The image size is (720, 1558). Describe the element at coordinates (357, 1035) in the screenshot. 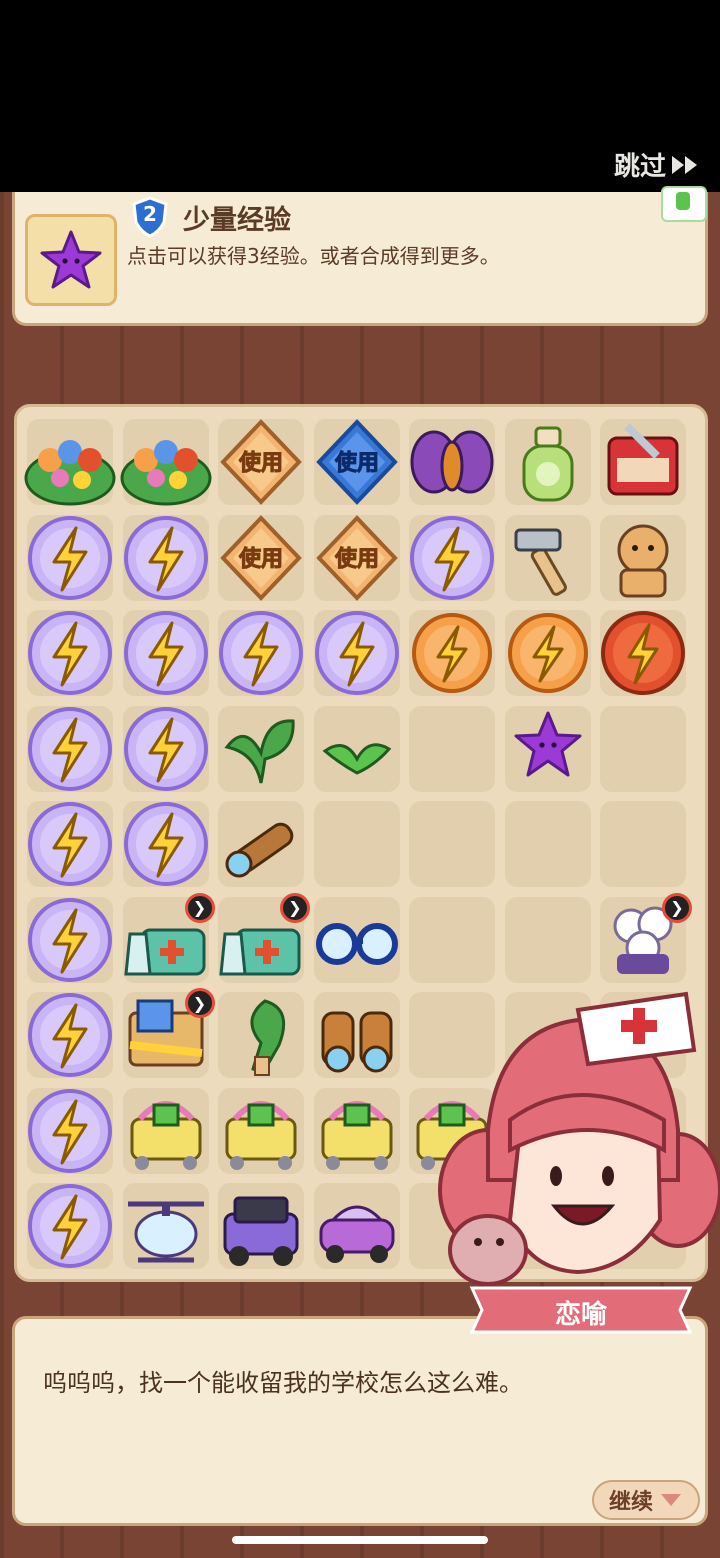

I see `binoculars-icon` at that location.